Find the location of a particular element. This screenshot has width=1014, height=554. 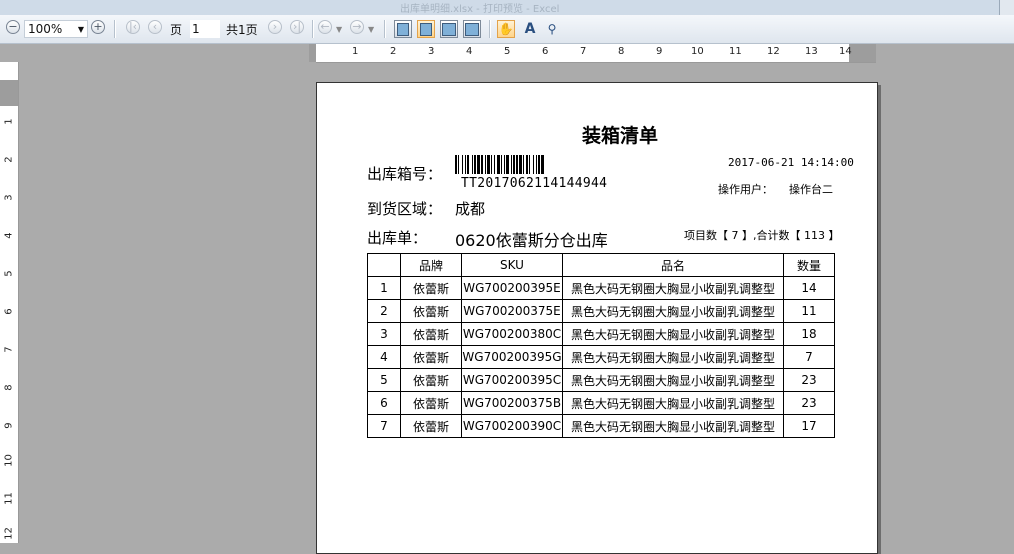

cell-sku: WG700200375E is located at coordinates (512, 311).